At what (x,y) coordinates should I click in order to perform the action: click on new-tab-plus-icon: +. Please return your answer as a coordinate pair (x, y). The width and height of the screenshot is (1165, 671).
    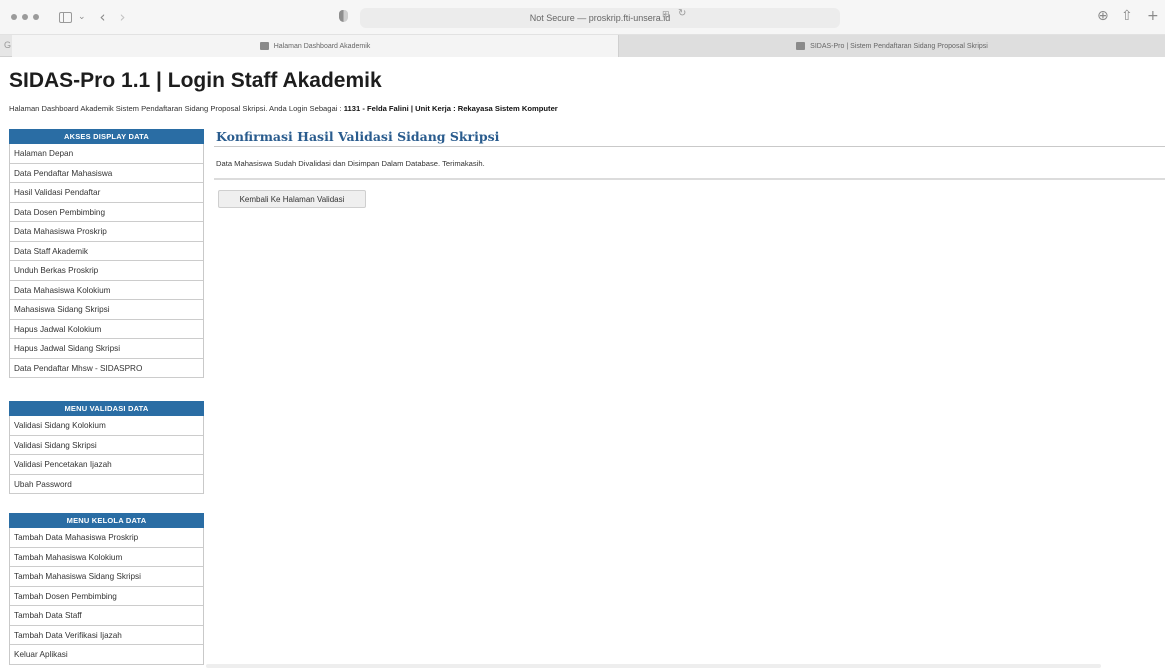
    Looking at the image, I should click on (1153, 16).